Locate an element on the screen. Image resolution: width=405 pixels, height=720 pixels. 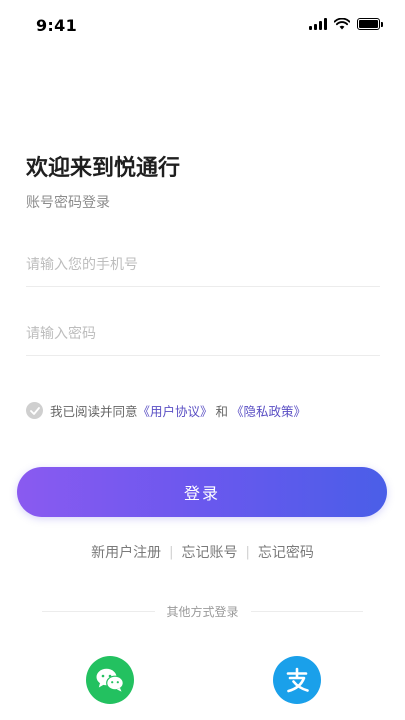
wechat-icon is located at coordinates (110, 680).